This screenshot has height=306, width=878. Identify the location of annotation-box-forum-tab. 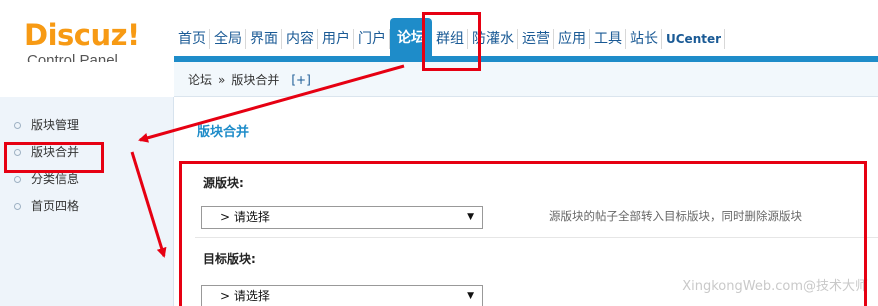
(451, 41).